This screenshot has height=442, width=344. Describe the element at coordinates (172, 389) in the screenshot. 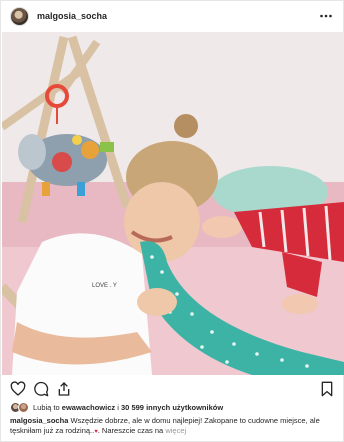

I see `post-actions` at that location.